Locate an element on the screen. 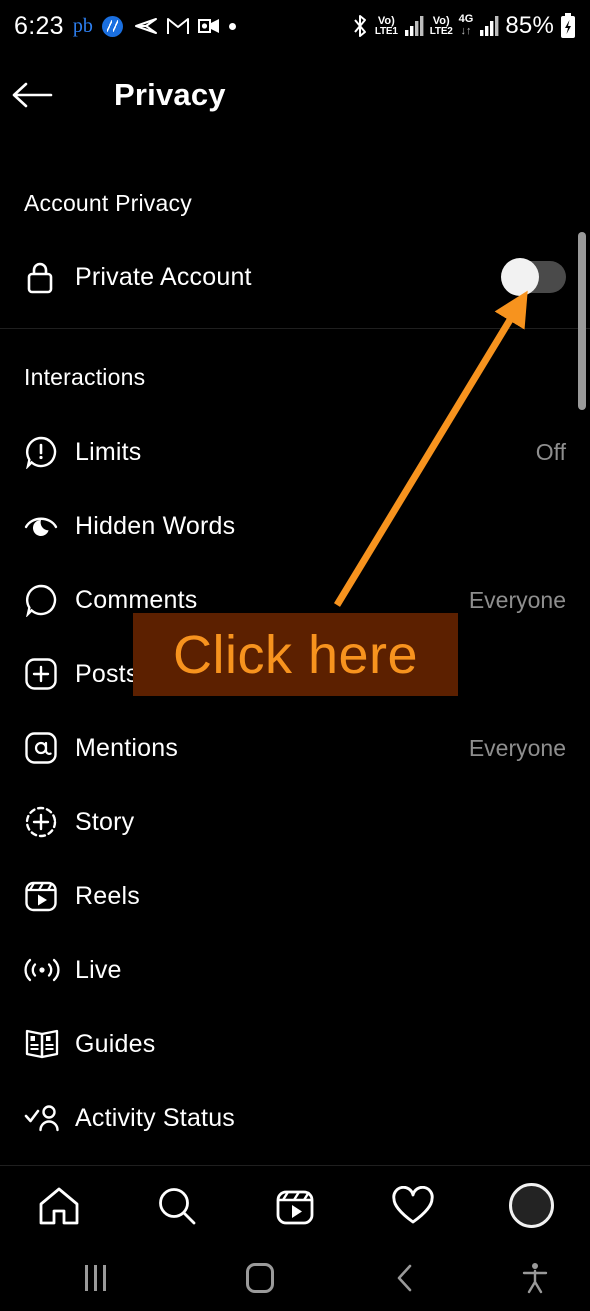 The image size is (590, 1311). status-bar-right: Vo) LTE1 Vo) LTE2 4G ↓↑ 85% is located at coordinates (463, 26).